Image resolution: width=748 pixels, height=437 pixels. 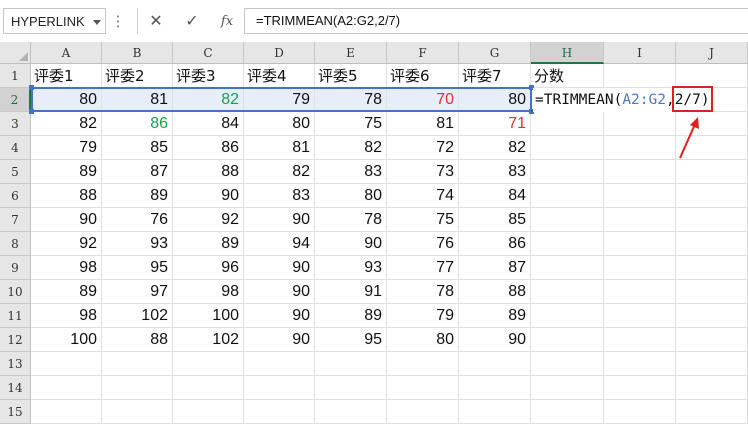 I want to click on cell-g10: 88, so click(x=495, y=292).